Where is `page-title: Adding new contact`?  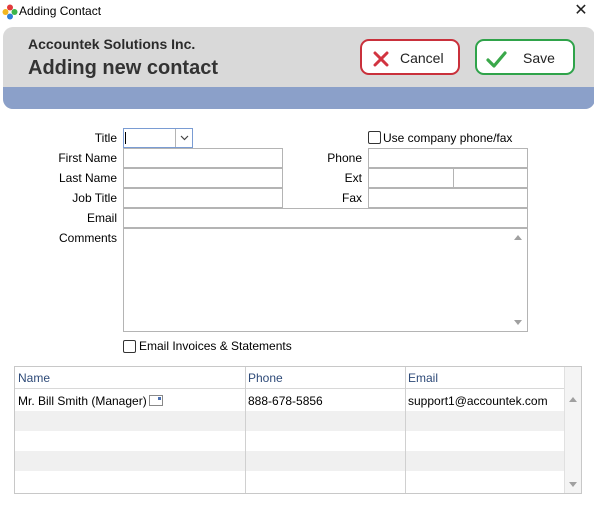
page-title: Adding new contact is located at coordinates (123, 68).